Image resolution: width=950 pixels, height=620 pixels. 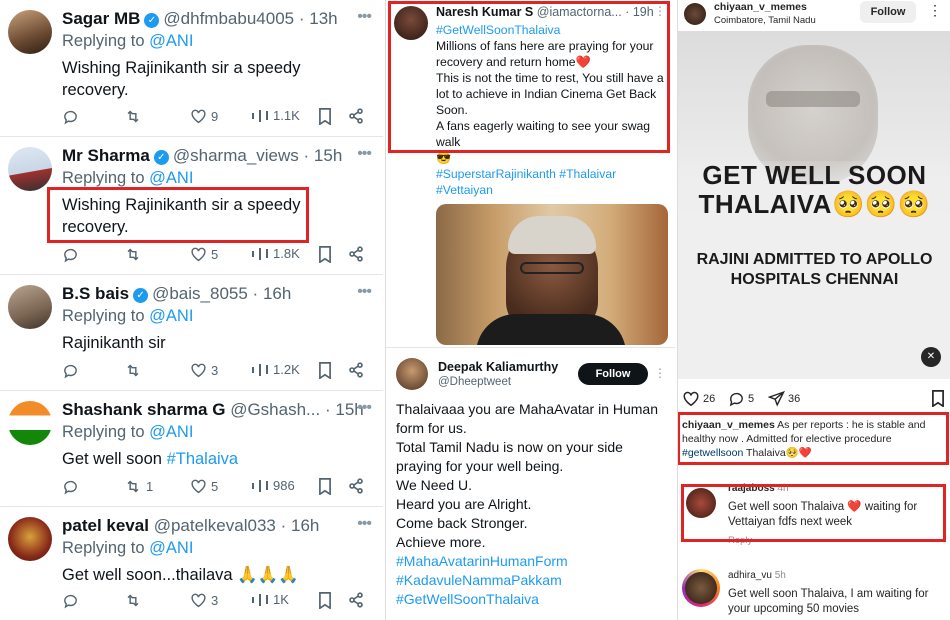 What do you see at coordinates (760, 7) in the screenshot?
I see `post-username: chiyaan_v_memes` at bounding box center [760, 7].